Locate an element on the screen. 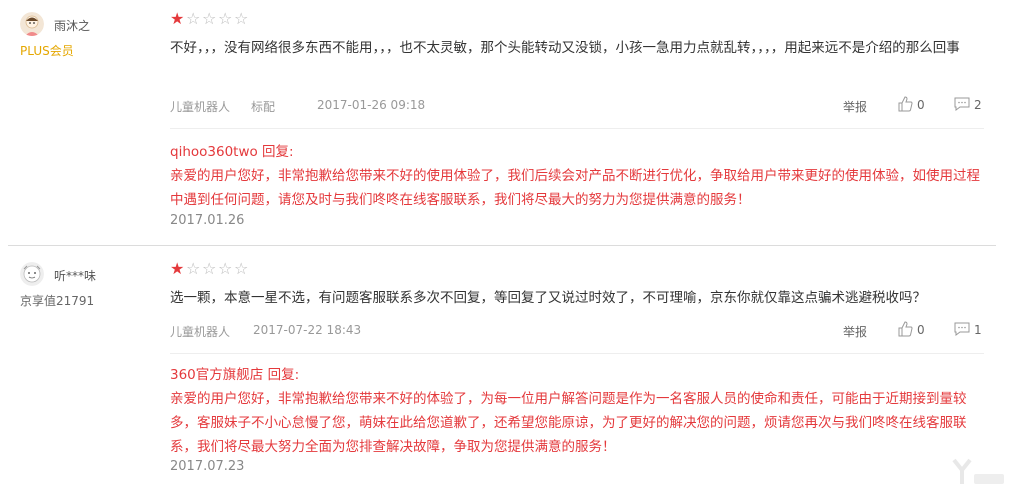  user-name: 听***味 is located at coordinates (75, 275).